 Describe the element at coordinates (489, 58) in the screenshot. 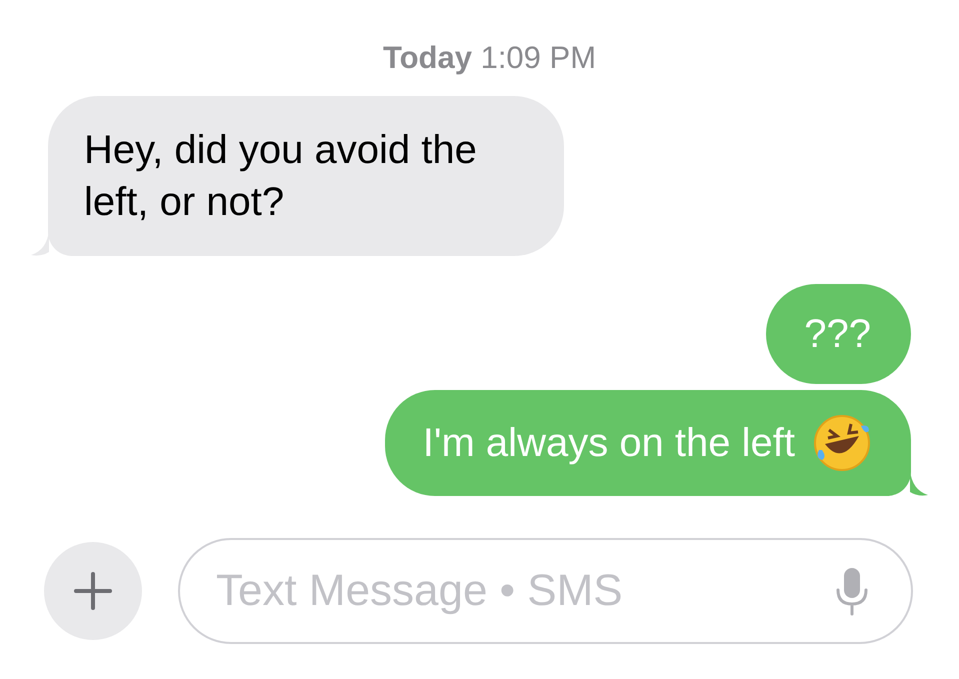

I see `message-timestamp: Today 1:09 PM` at that location.